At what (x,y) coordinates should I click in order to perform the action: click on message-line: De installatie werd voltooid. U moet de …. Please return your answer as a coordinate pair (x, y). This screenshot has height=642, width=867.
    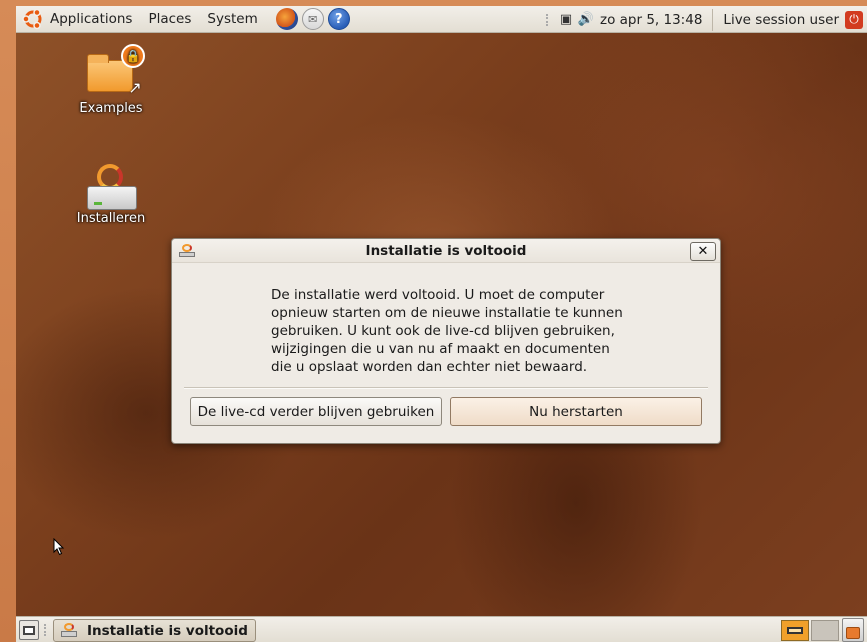
    Looking at the image, I should click on (438, 295).